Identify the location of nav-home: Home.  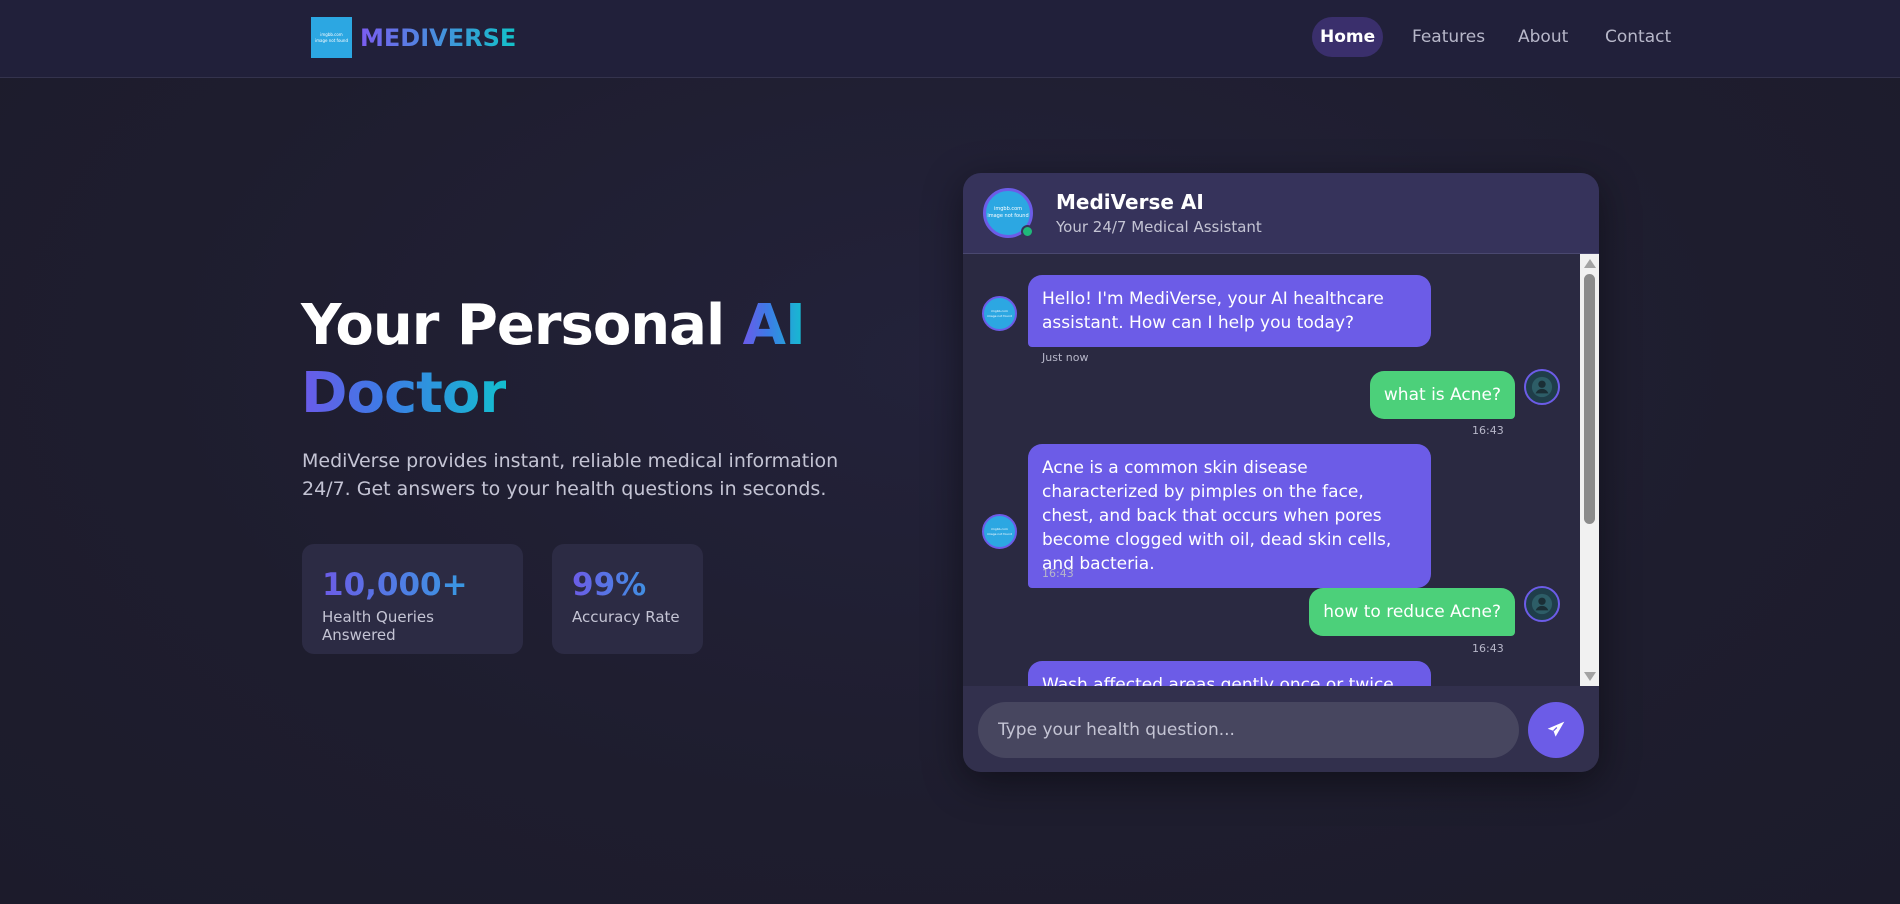
(1348, 37).